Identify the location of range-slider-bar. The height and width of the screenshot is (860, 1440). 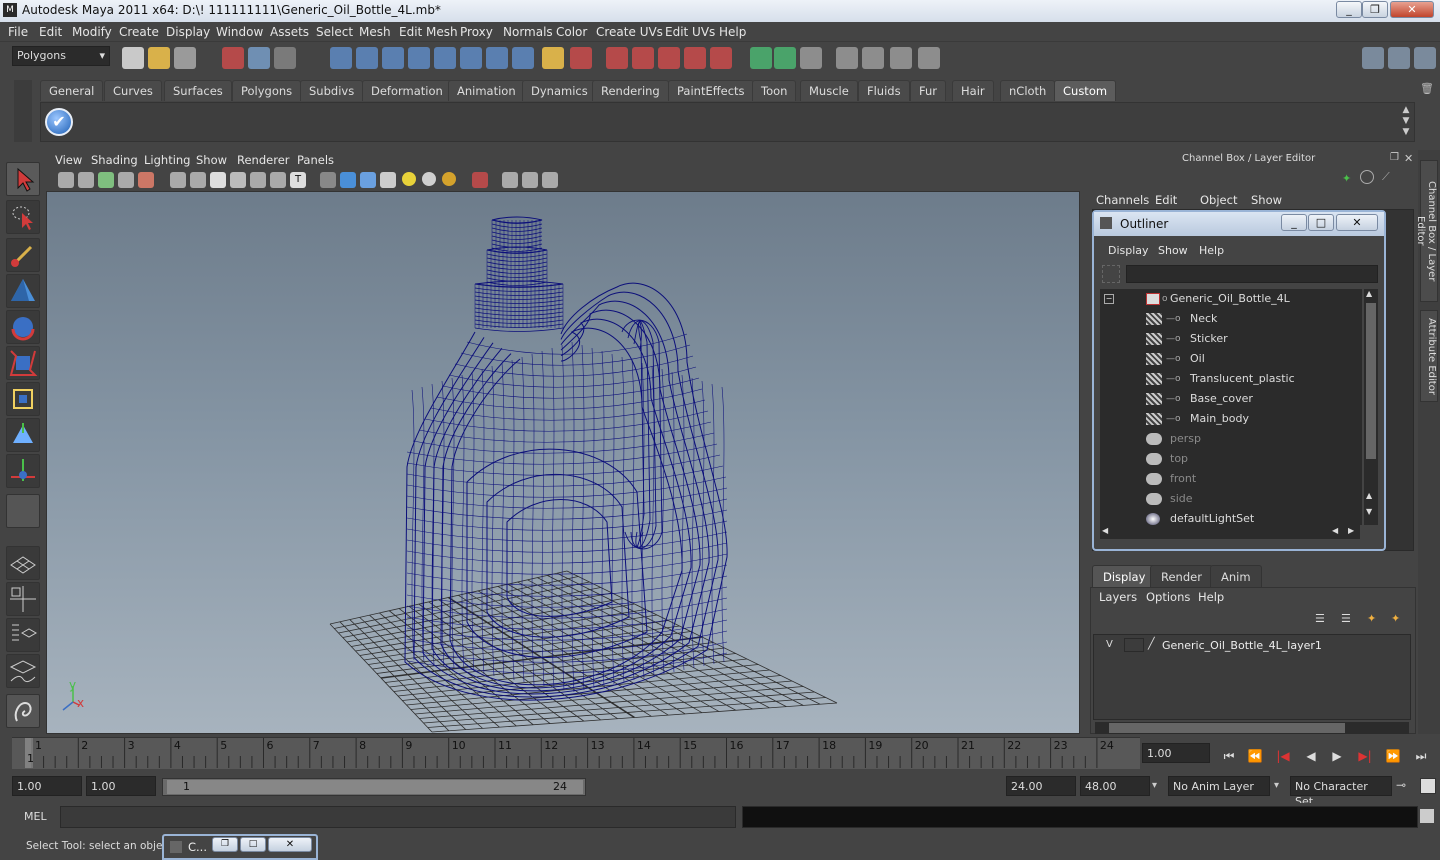
(375, 787).